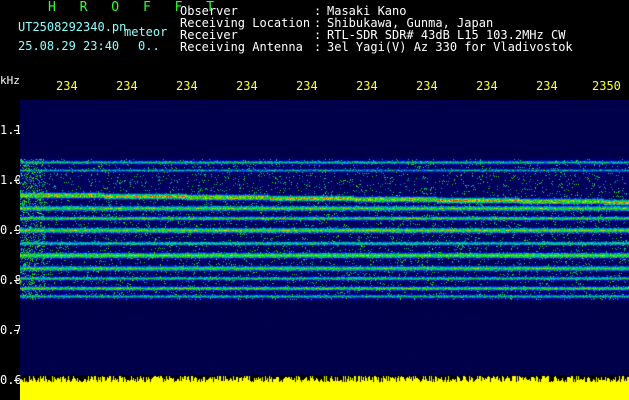 This screenshot has width=629, height=400. Describe the element at coordinates (69, 46) in the screenshot. I see `date-time: 25.08.29 23:40` at that location.